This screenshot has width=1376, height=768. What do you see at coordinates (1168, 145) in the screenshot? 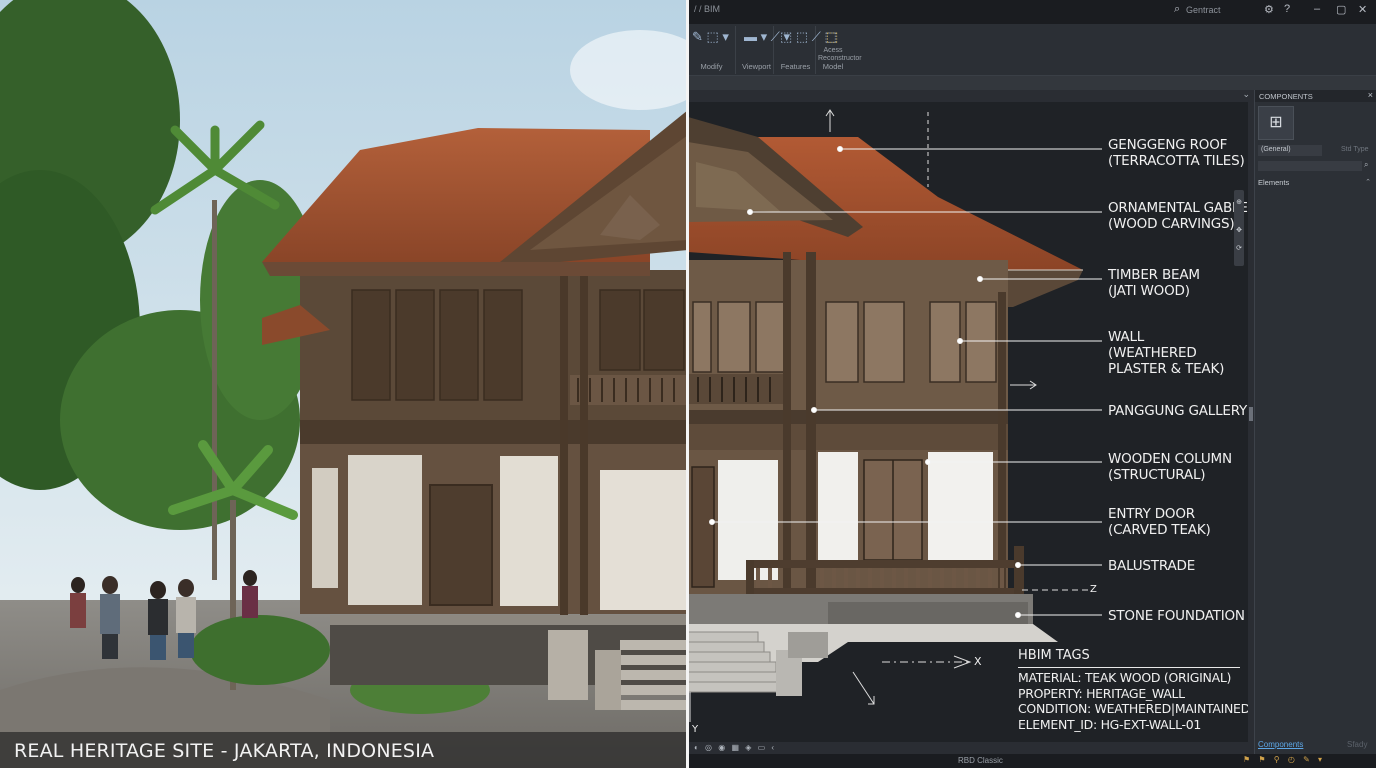
I see `callout-line: GENGGENG ROOF` at bounding box center [1168, 145].